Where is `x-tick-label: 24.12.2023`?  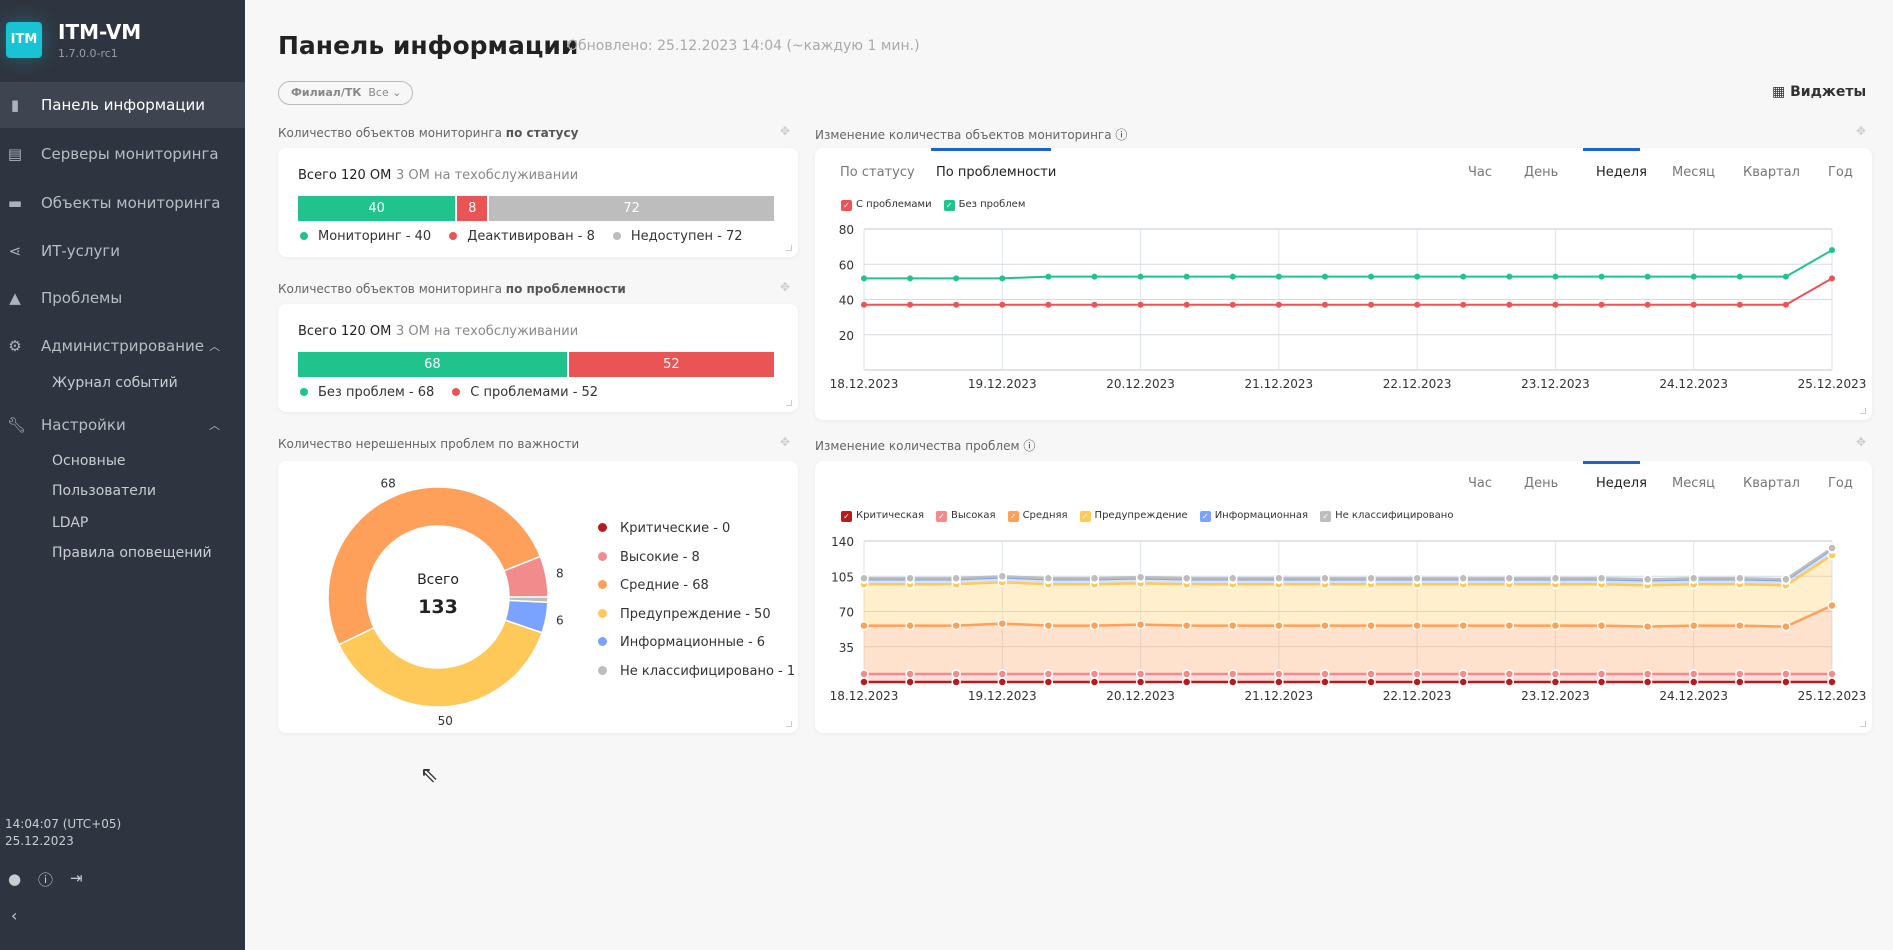
x-tick-label: 24.12.2023 is located at coordinates (1693, 696).